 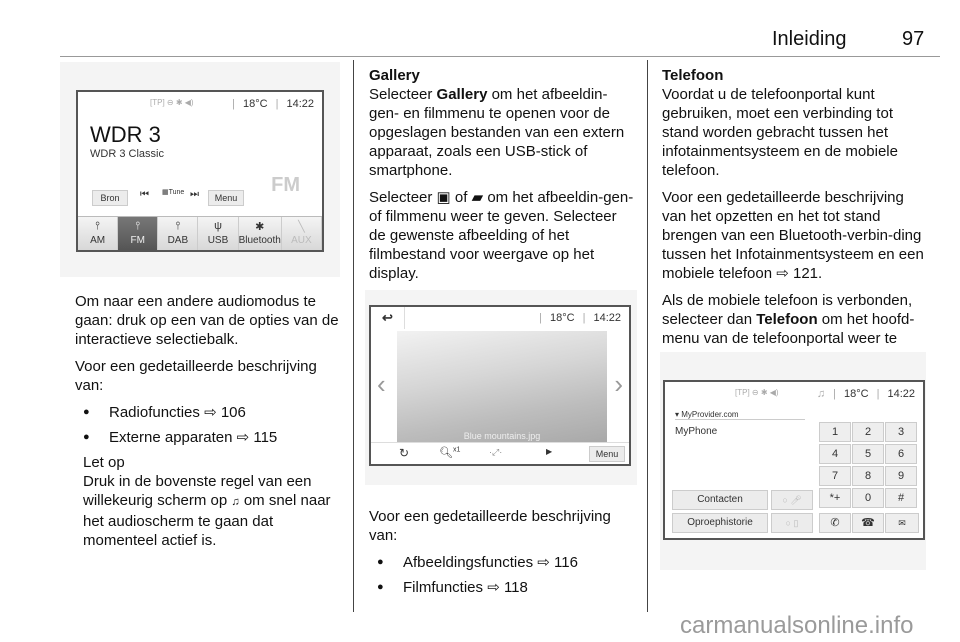 What do you see at coordinates (720, 500) in the screenshot?
I see `contacts-button: Contacten` at bounding box center [720, 500].